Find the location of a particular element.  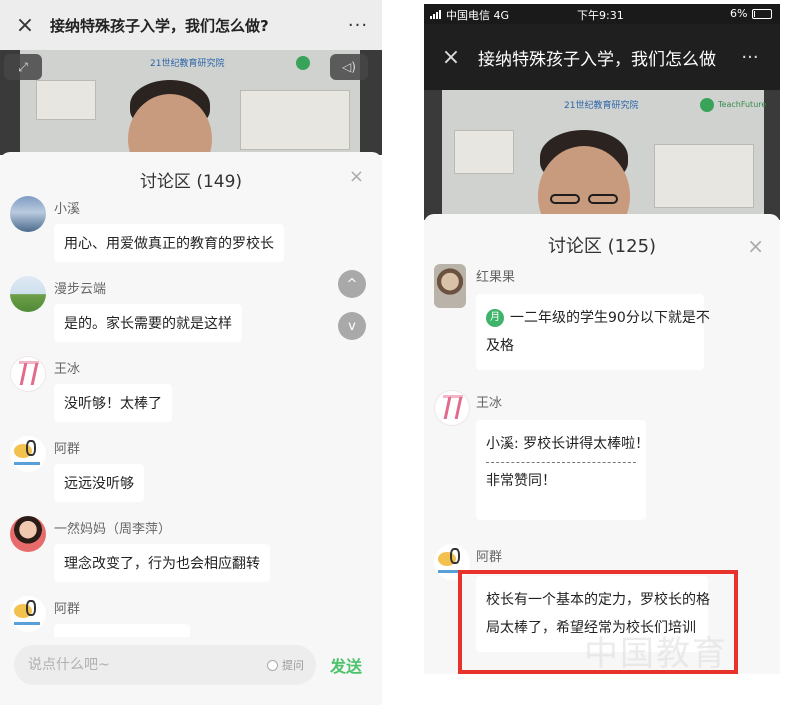

list-item: 红果果 月一二年级的学生90分以下就是不 及格 is located at coordinates (584, 319).